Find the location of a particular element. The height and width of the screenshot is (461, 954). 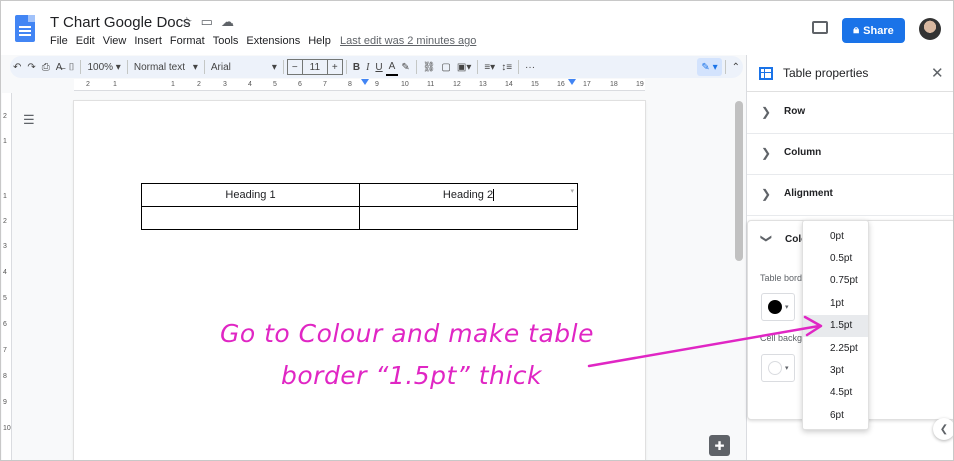

ruler-tick: 15 is located at coordinates (535, 84).